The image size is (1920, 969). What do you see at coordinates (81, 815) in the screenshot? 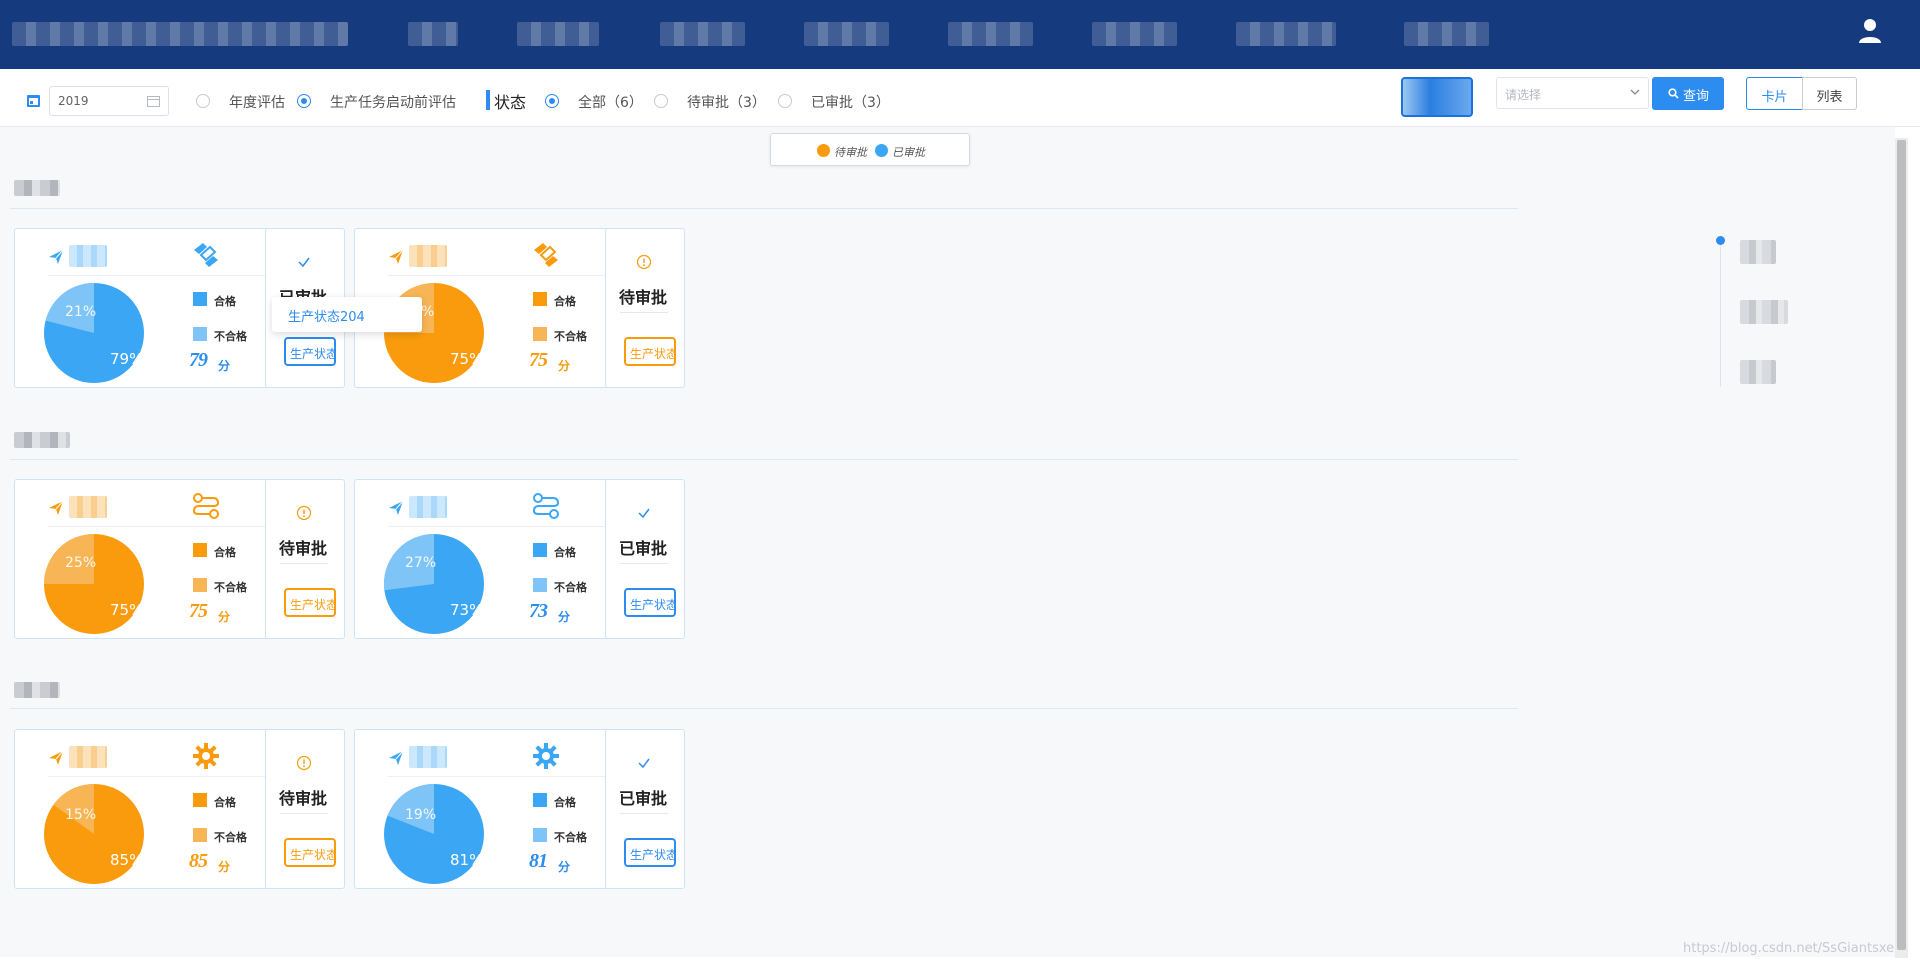
I see `pie-label-unqualified: 15%` at bounding box center [81, 815].